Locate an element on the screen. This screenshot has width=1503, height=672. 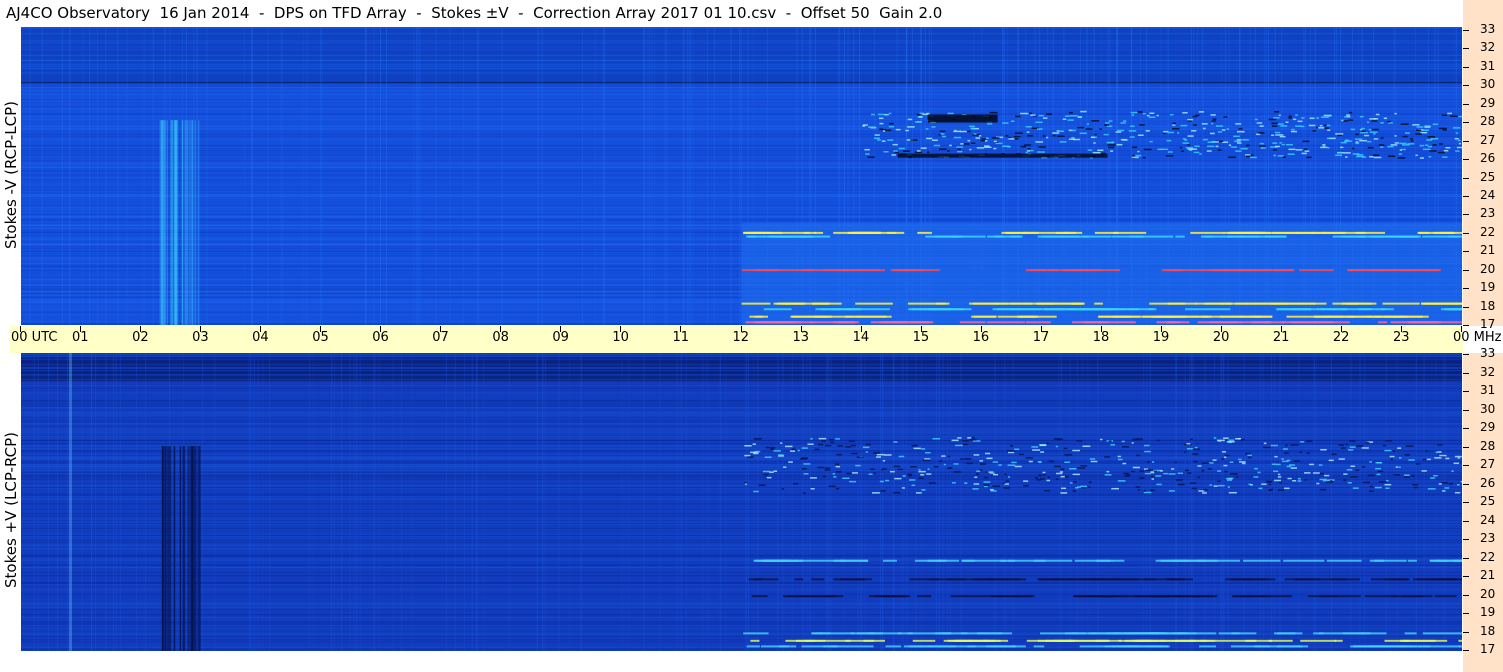
utc-tick-label: 12 is located at coordinates (741, 337).